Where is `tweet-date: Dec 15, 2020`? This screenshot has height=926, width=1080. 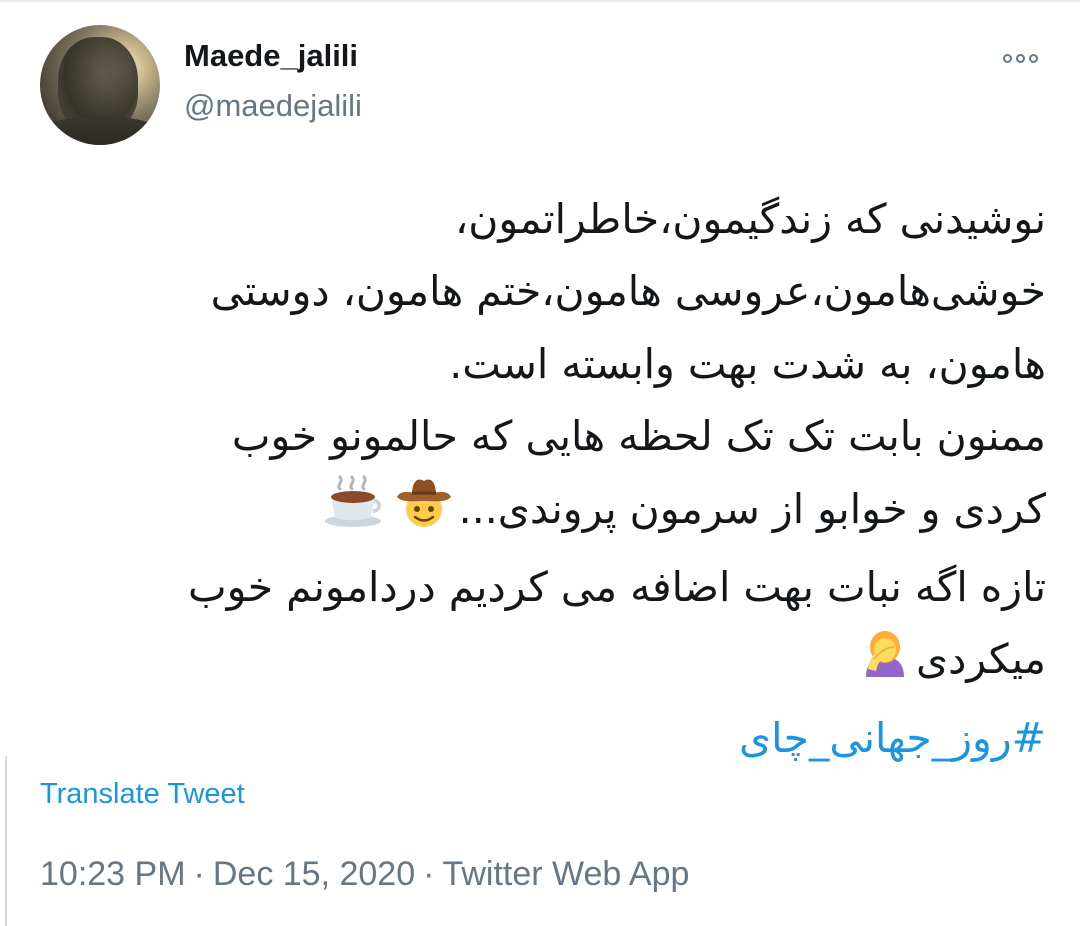 tweet-date: Dec 15, 2020 is located at coordinates (314, 874).